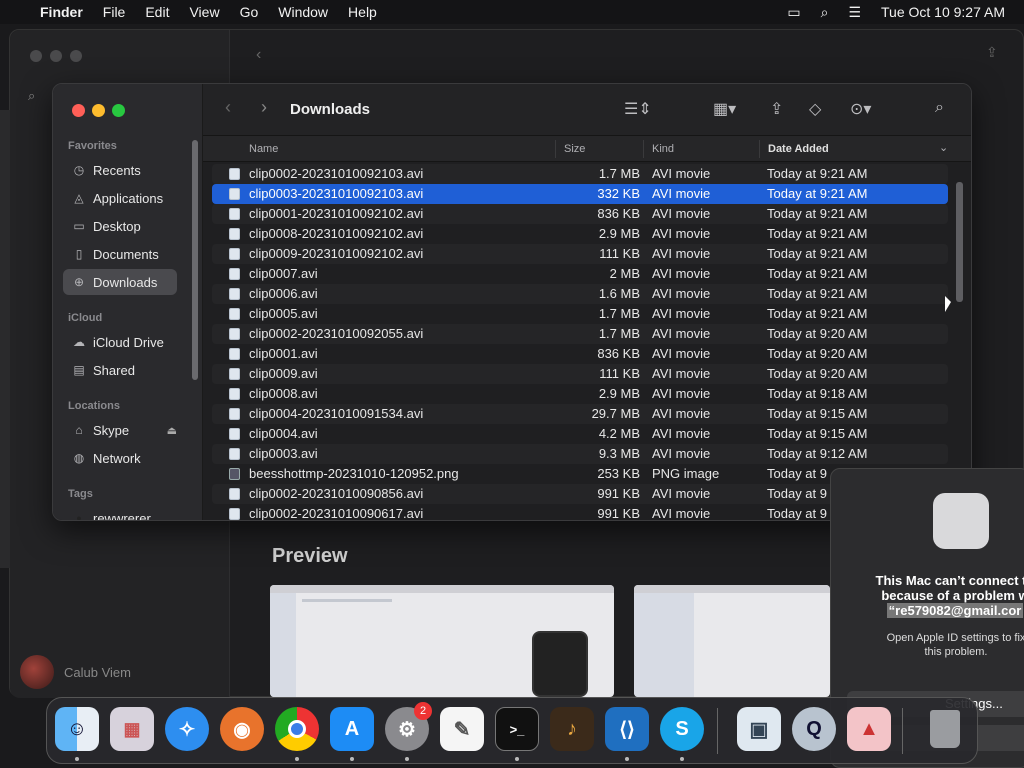 The height and width of the screenshot is (768, 1024). What do you see at coordinates (793, 12) in the screenshot?
I see `screen-mirroring-icon: ▭` at bounding box center [793, 12].